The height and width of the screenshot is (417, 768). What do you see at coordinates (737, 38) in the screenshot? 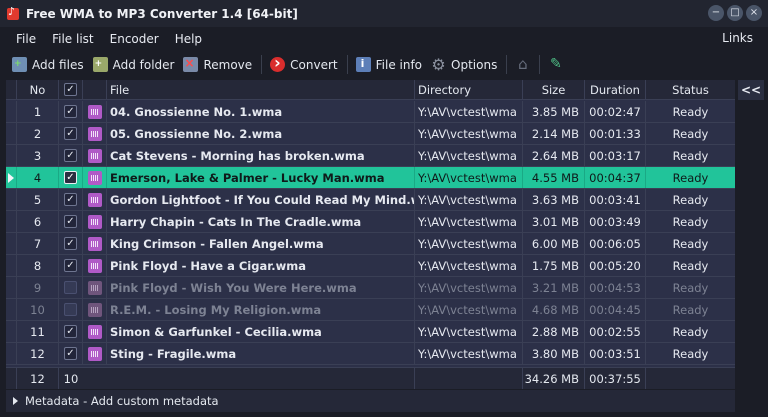
I see `menu-links: Links` at bounding box center [737, 38].